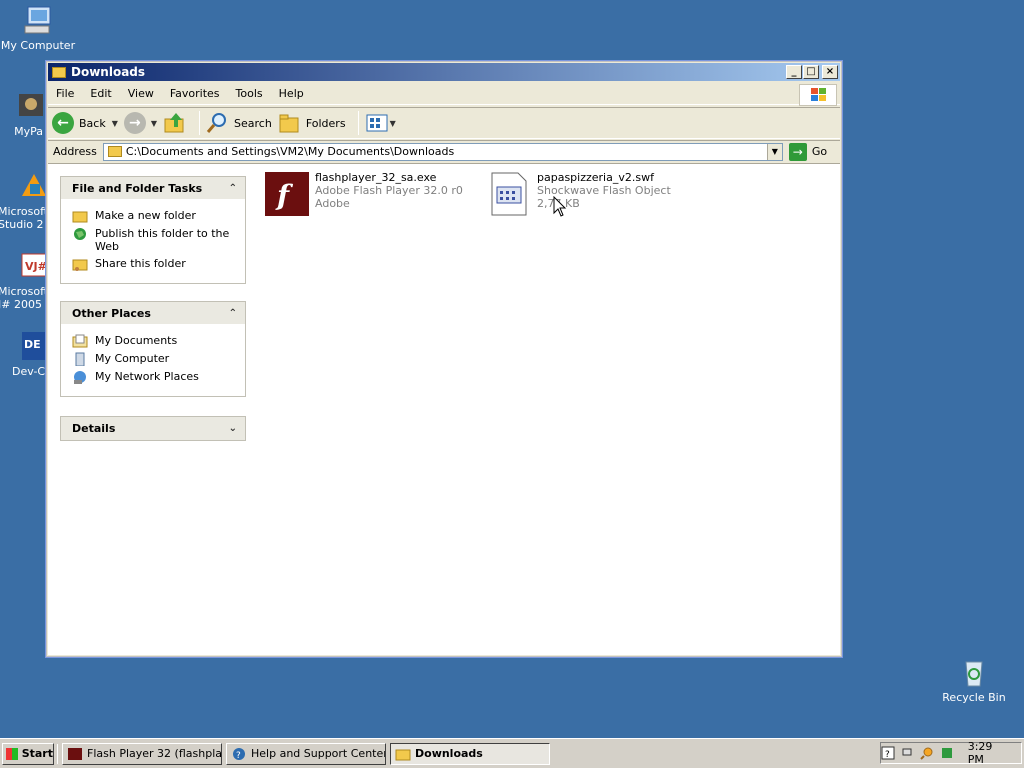 This screenshot has height=768, width=1024. I want to click on my-computer-link: My Computer, so click(154, 359).